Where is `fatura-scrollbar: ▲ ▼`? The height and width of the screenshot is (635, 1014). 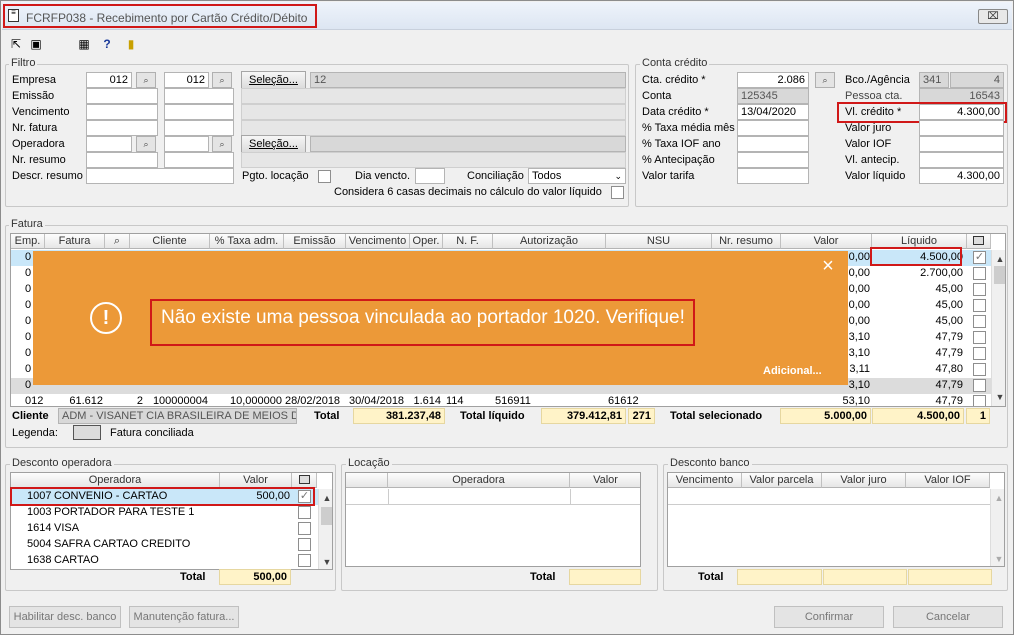
fatura-scrollbar: ▲ ▼ is located at coordinates (998, 328).